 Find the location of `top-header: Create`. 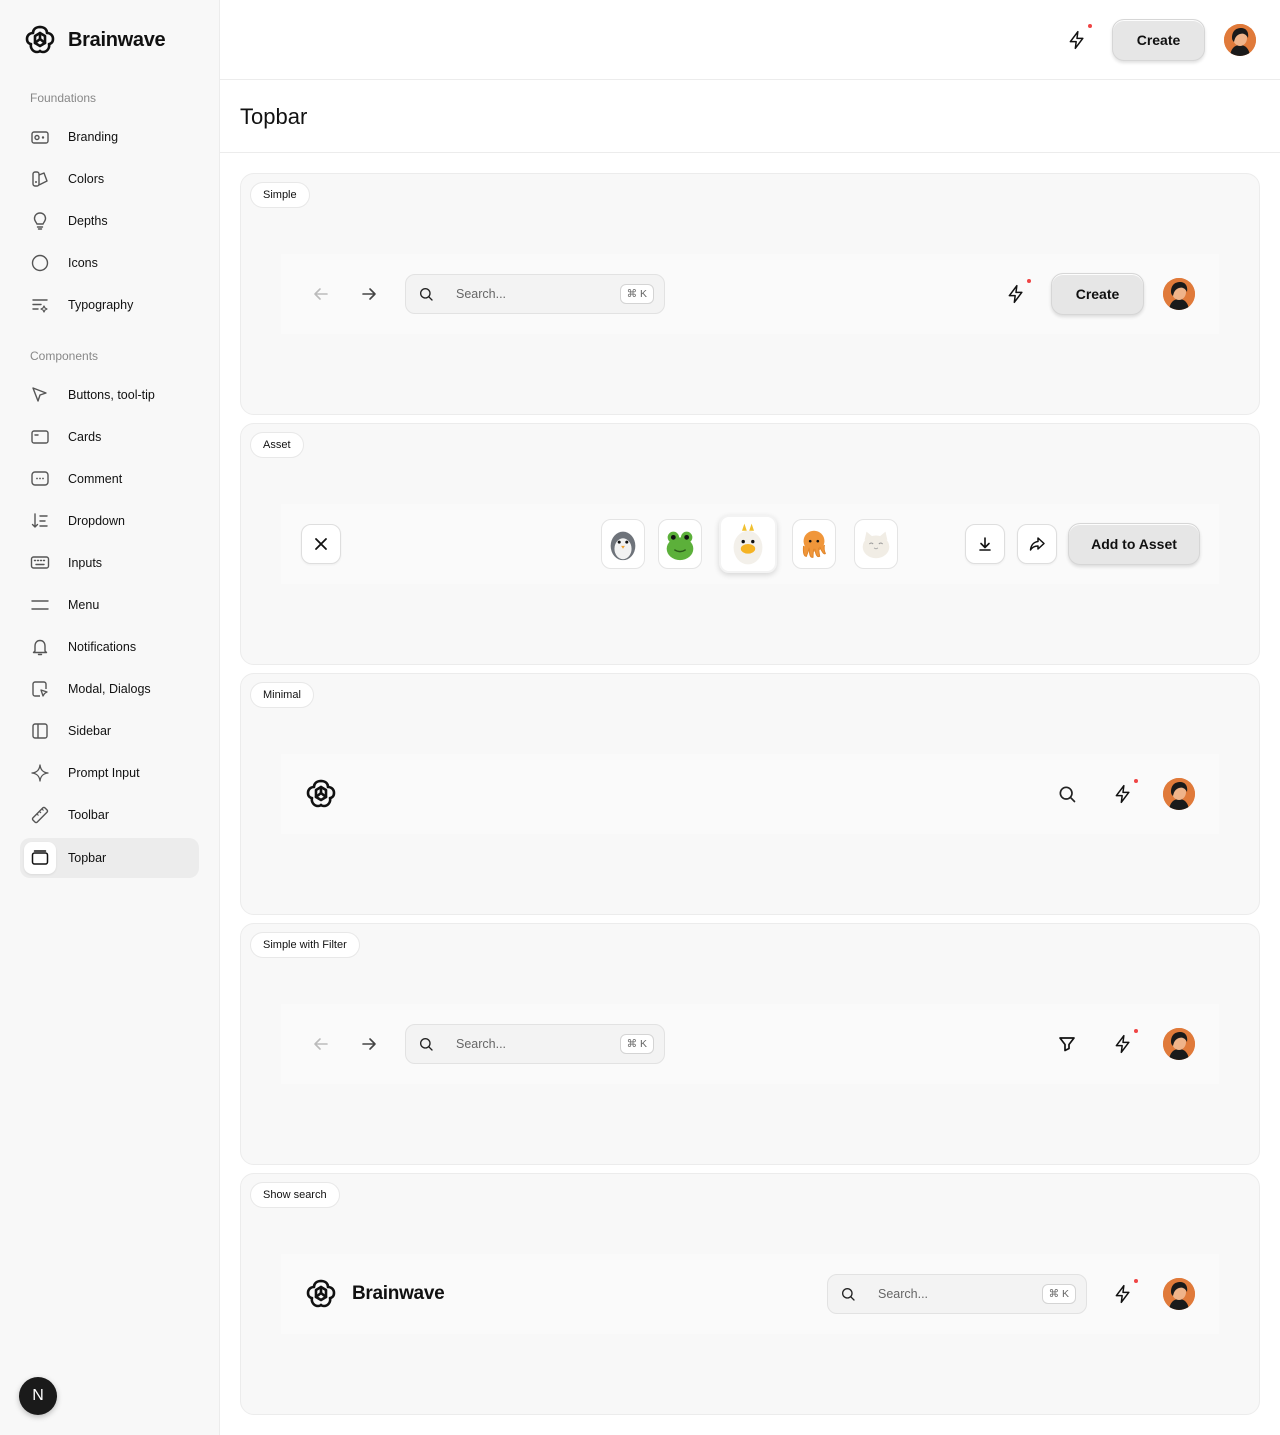

top-header: Create is located at coordinates (750, 40).